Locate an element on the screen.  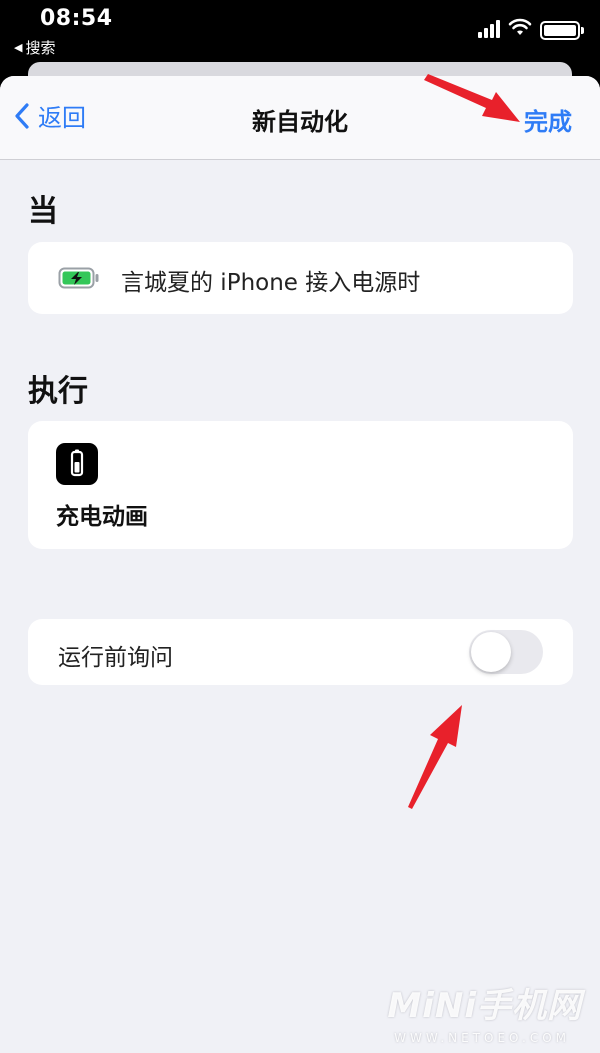
battery-icon is located at coordinates (562, 30).